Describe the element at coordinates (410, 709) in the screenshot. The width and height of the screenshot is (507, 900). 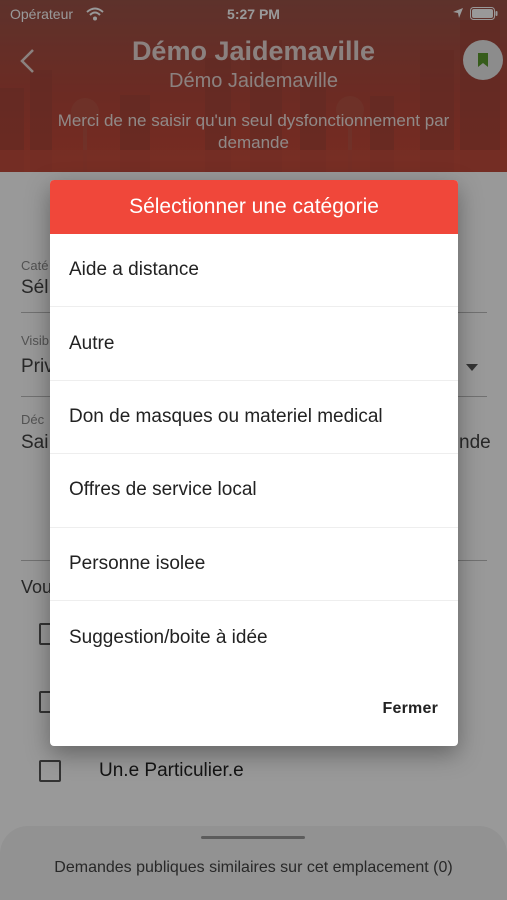
I see `close-button: Fermer` at that location.